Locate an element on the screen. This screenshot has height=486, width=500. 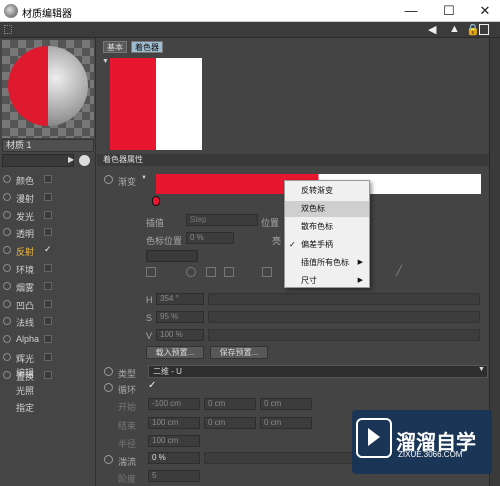
material-name-field: 材质 1 is located at coordinates (48, 145).